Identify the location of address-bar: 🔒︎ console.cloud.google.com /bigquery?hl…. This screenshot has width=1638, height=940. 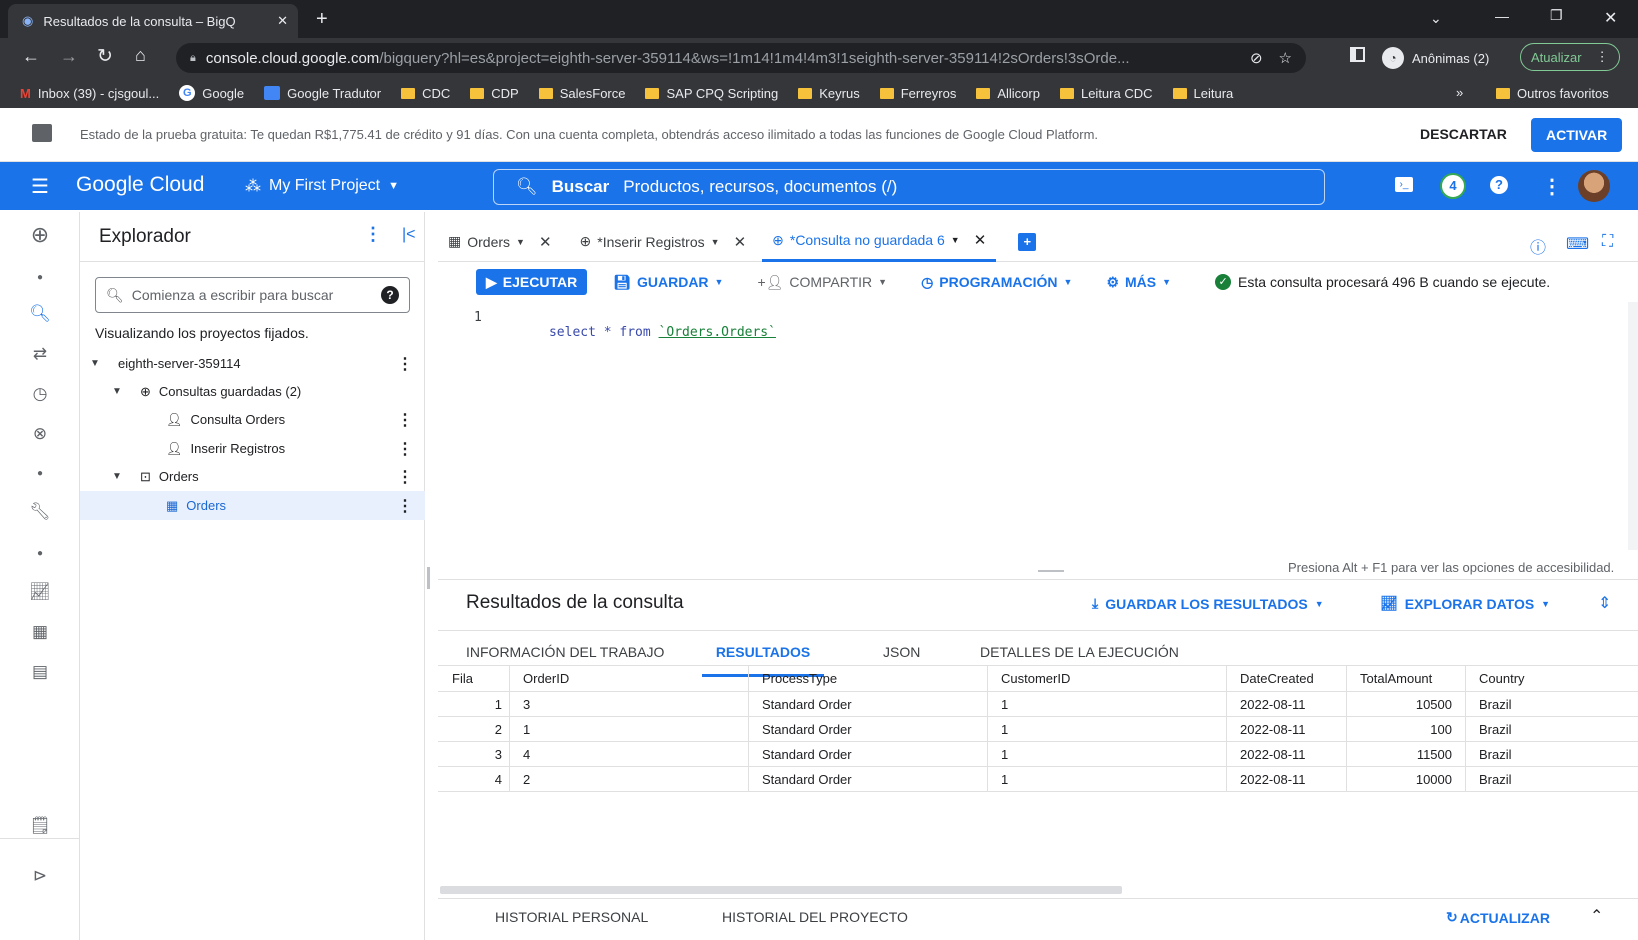
(741, 58).